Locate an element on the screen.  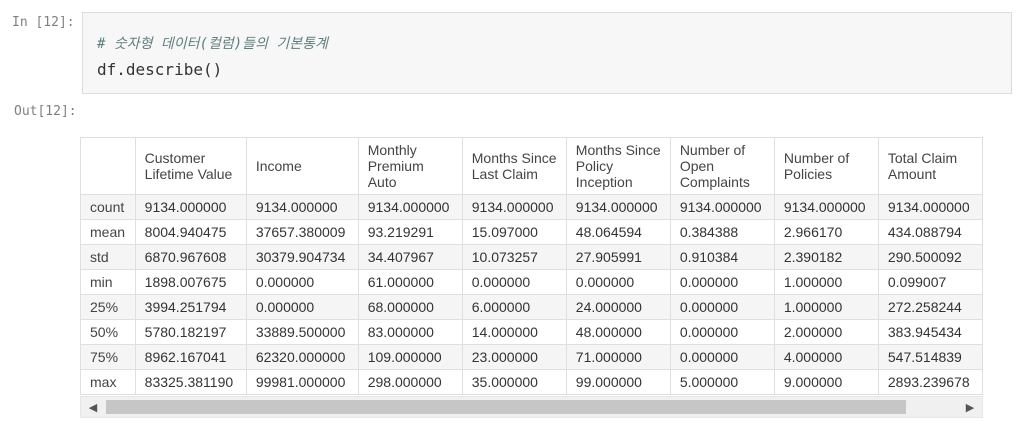
table-cell: 34.407967 is located at coordinates (410, 257).